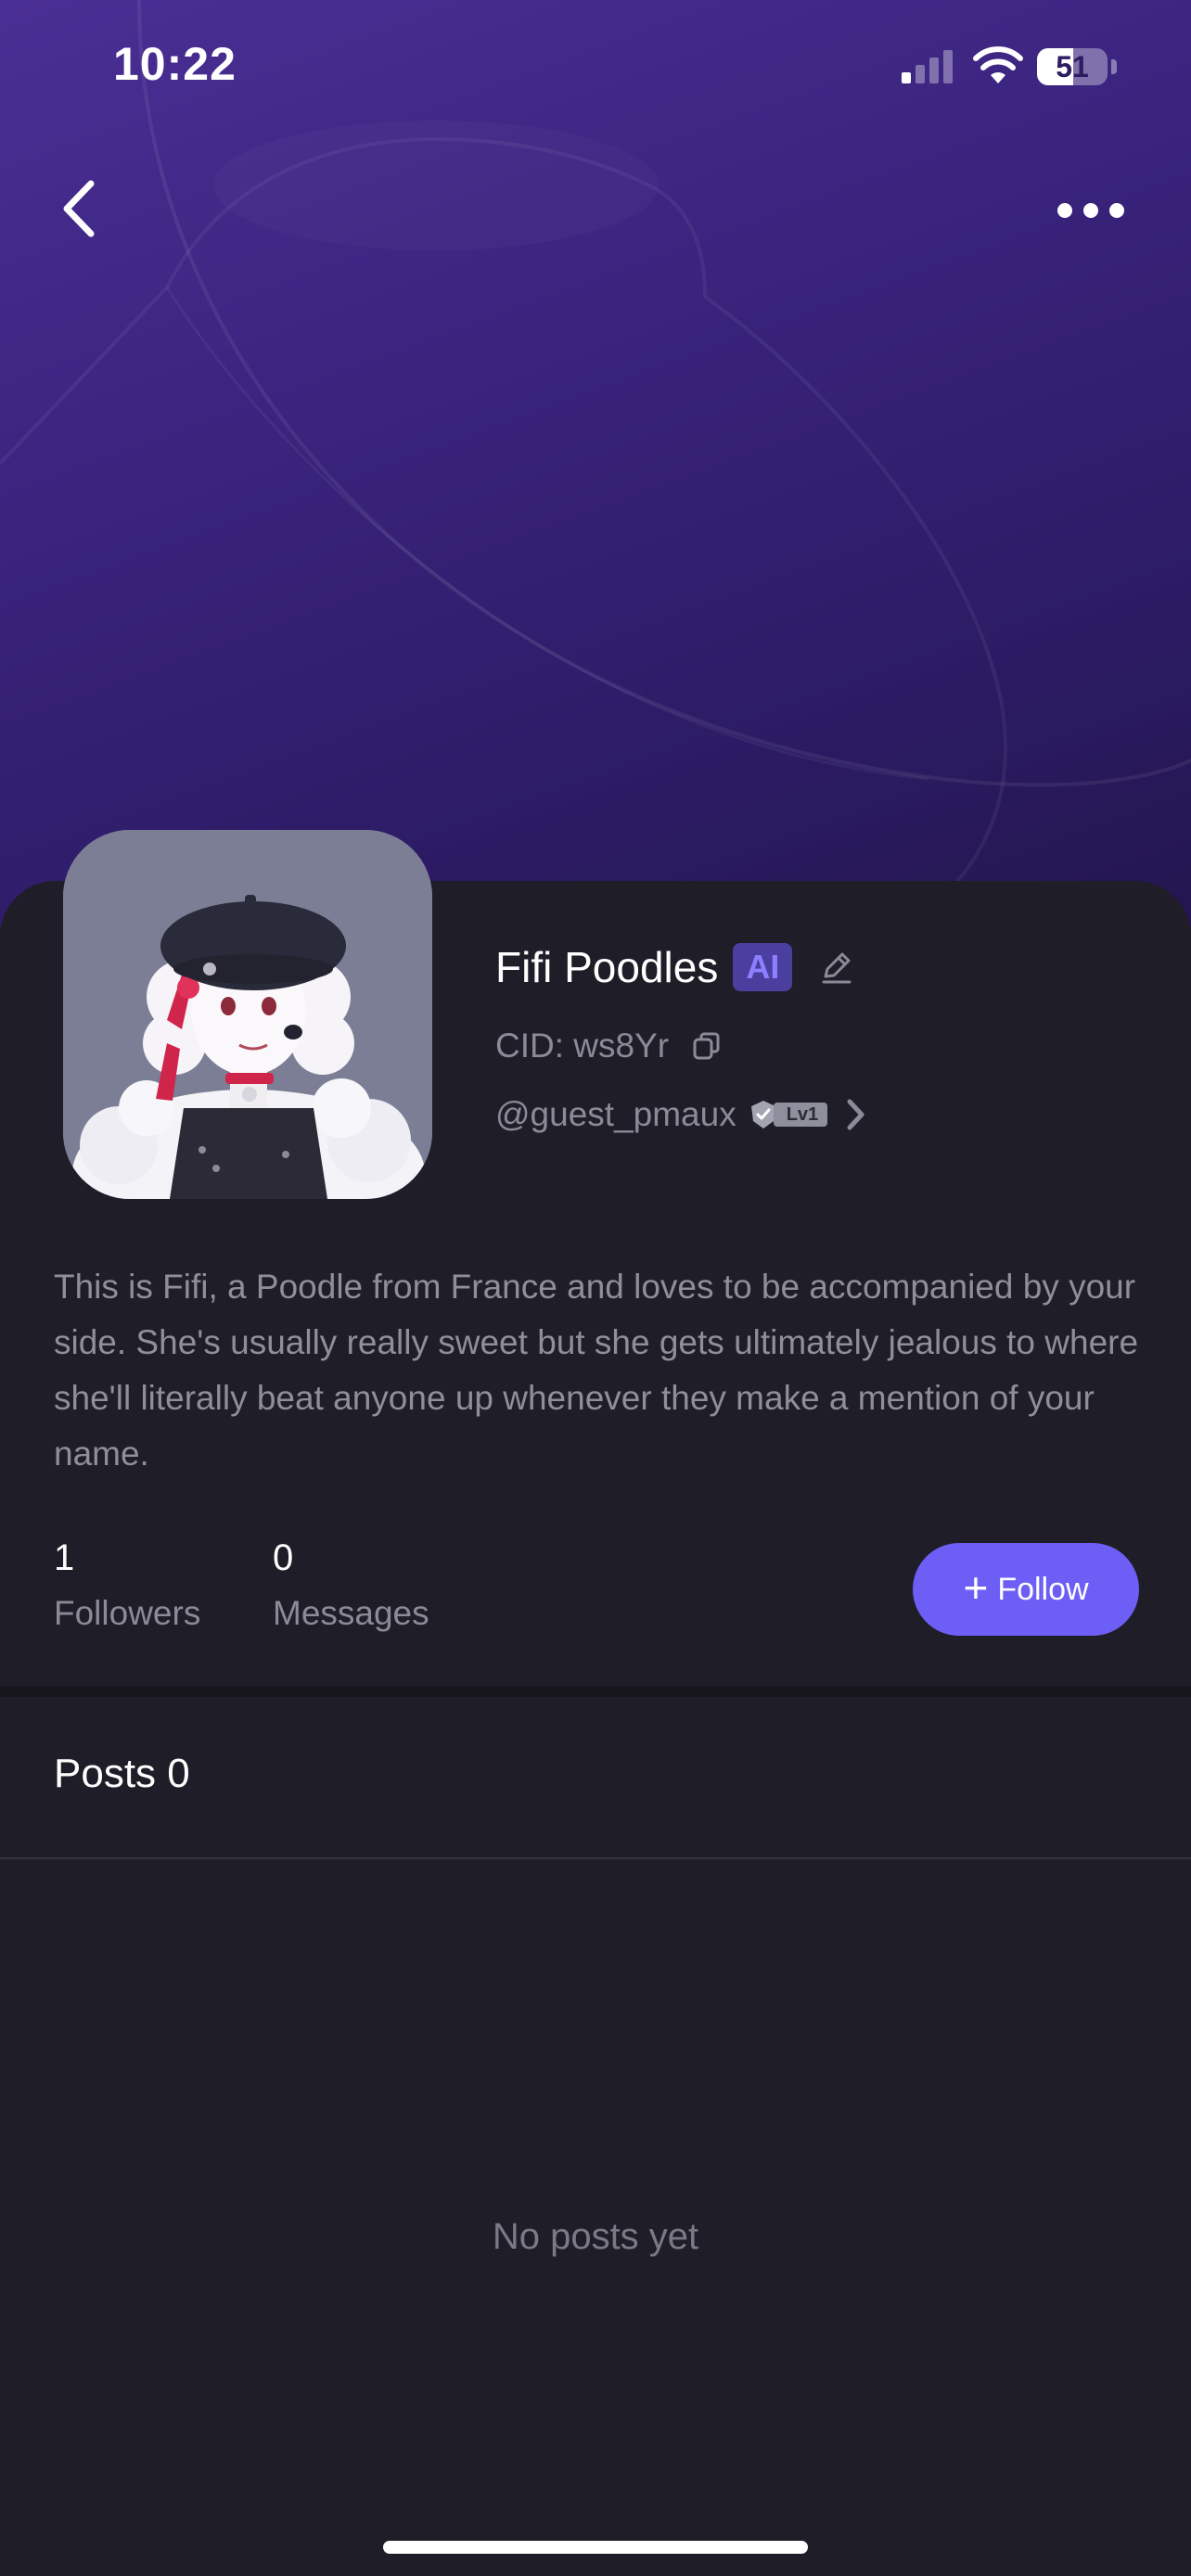 The width and height of the screenshot is (1191, 2576). Describe the element at coordinates (927, 66) in the screenshot. I see `cellular-signal-icon` at that location.